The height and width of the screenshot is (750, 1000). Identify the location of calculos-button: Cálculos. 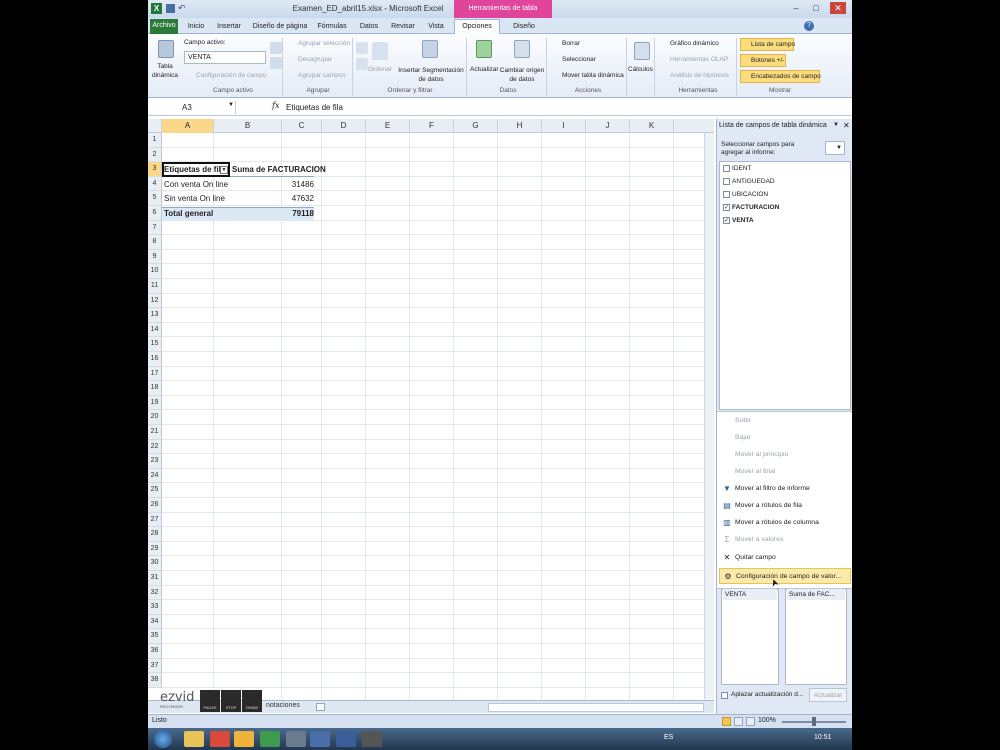
(640, 69).